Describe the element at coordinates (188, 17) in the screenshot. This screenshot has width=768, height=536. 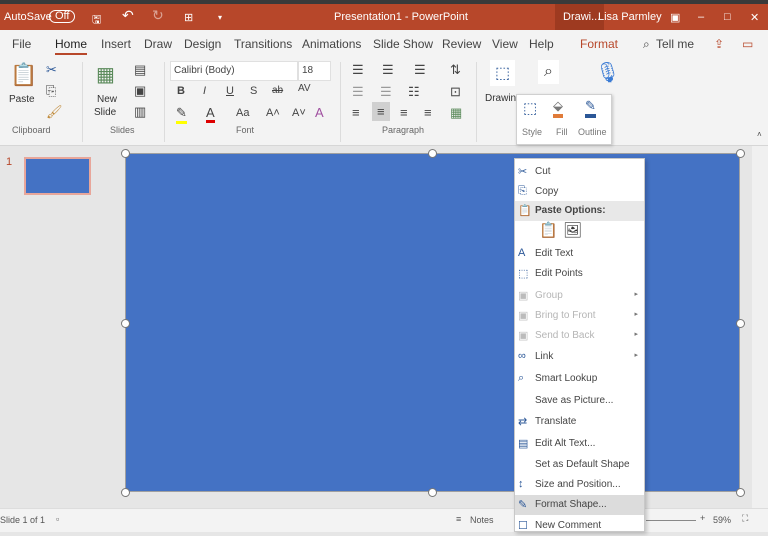
I see `present-icon: ⊞` at that location.